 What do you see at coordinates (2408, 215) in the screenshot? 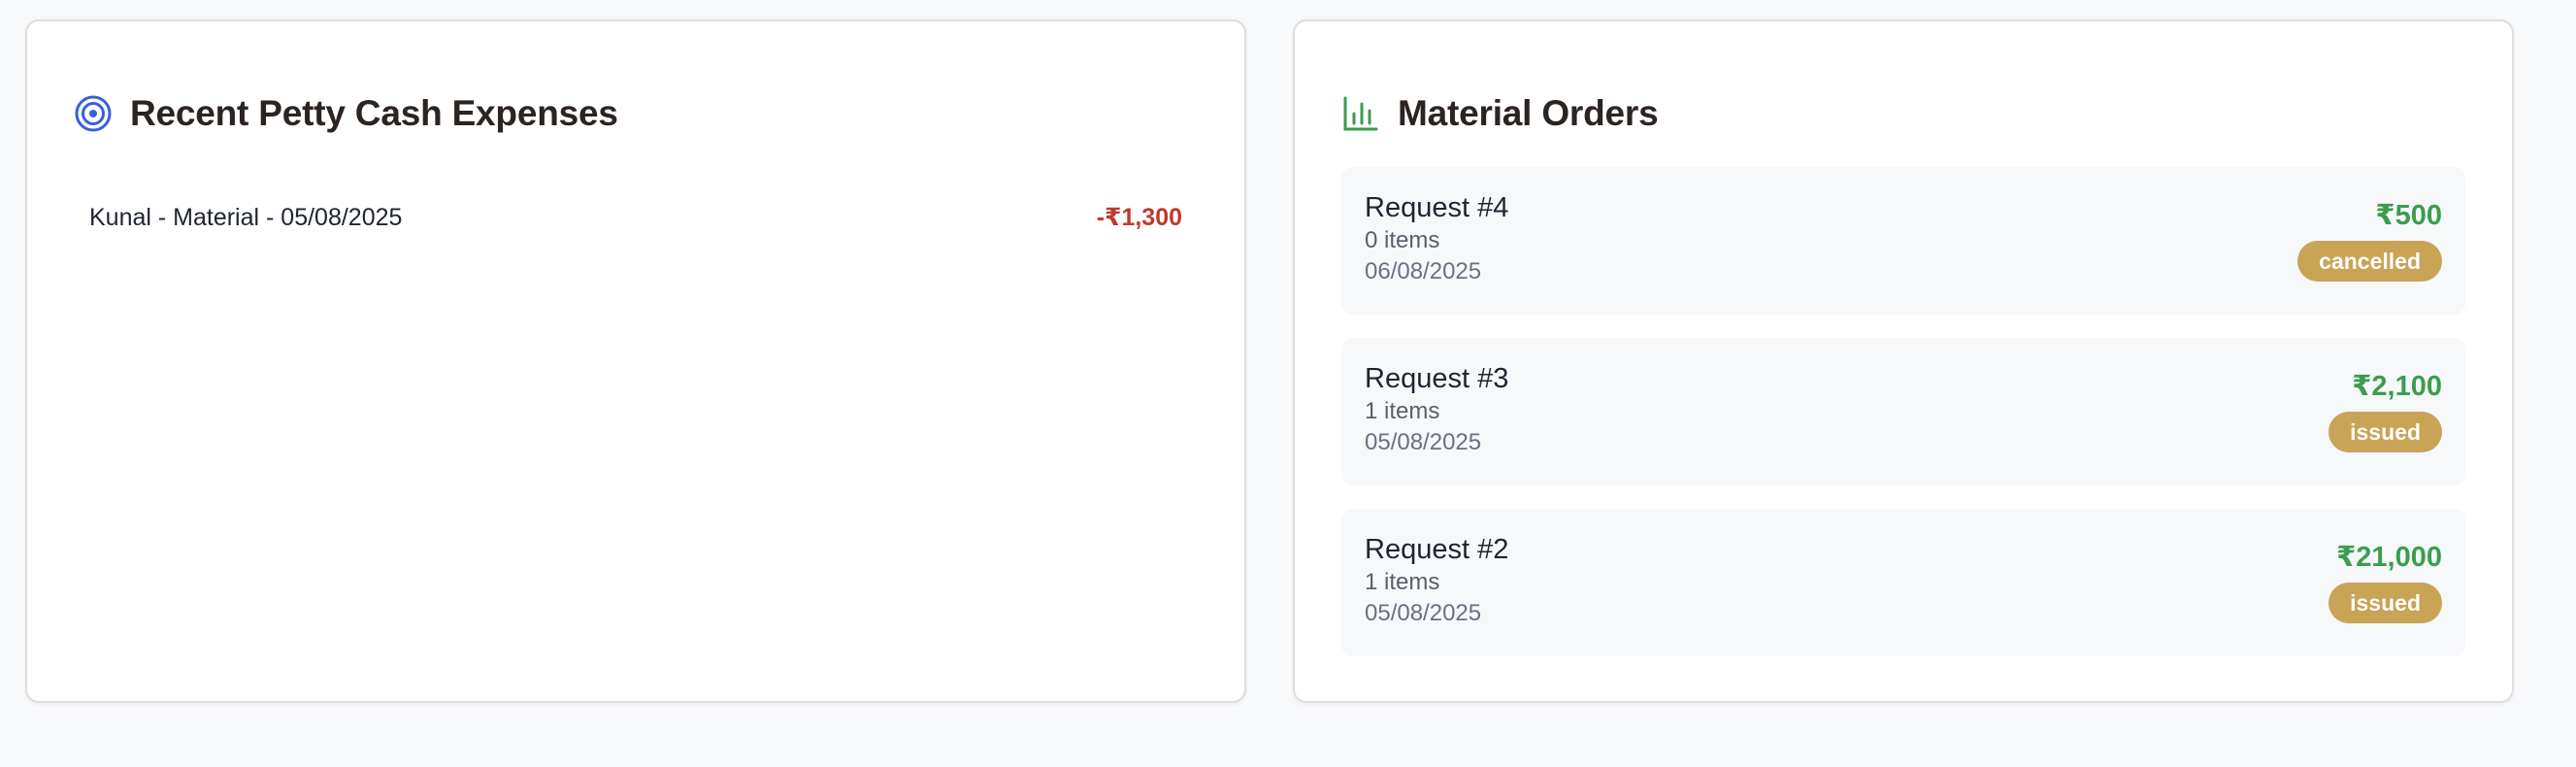
I see `order-amount: ₹500` at bounding box center [2408, 215].